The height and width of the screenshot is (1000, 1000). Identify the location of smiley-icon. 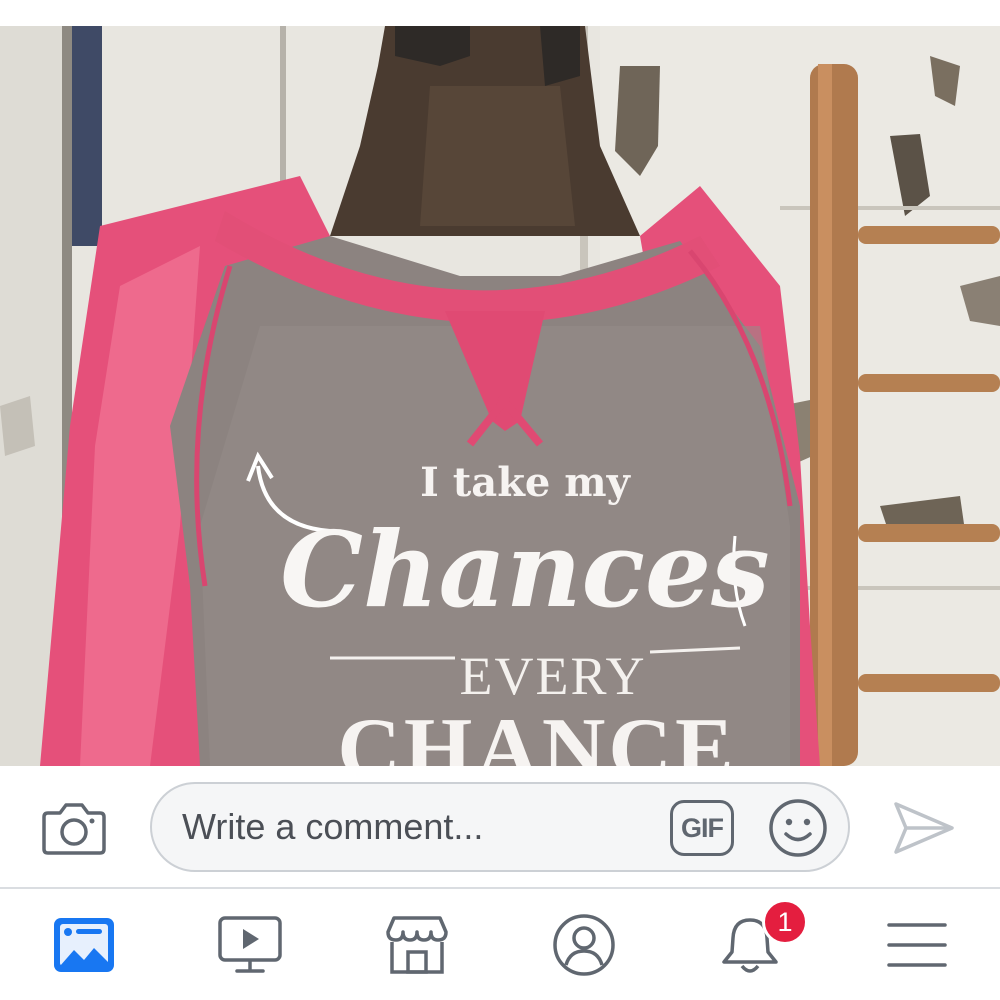
(798, 828).